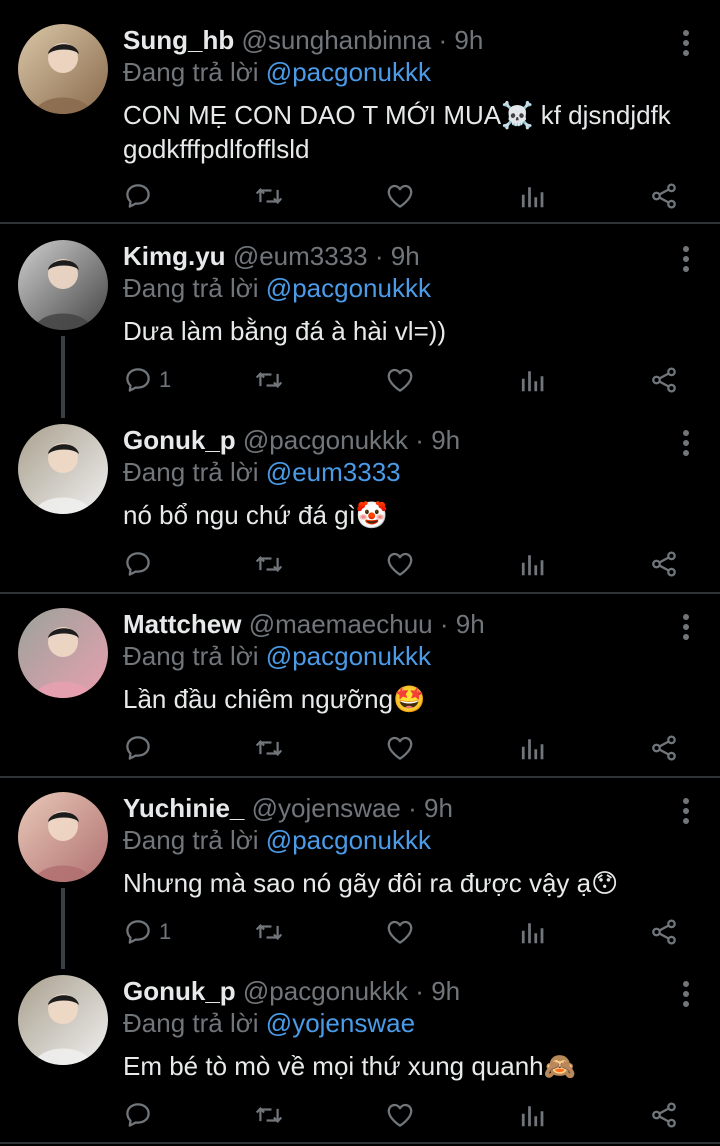  I want to click on display-name: Sung_hb, so click(178, 40).